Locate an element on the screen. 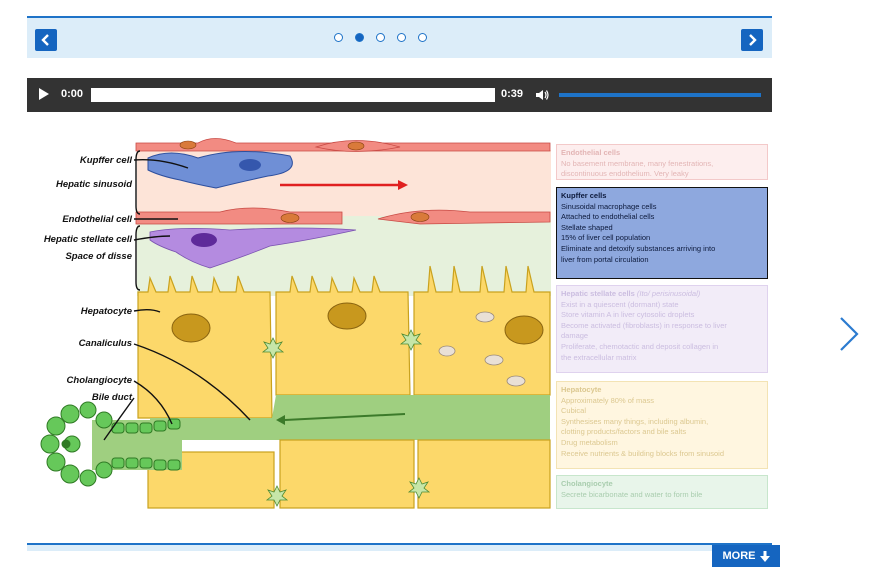  panel-line: liver from portal circulation is located at coordinates (605, 259).